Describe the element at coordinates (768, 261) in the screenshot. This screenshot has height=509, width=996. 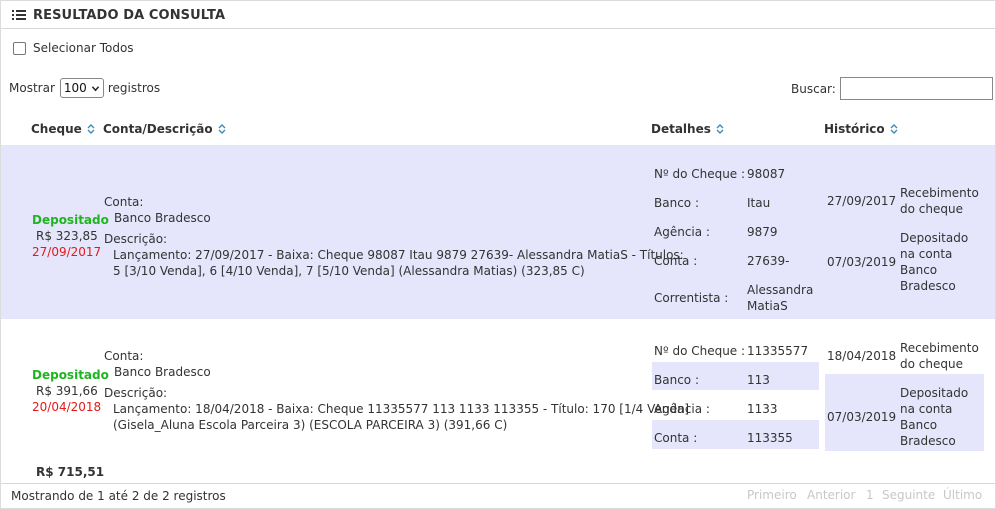
I see `detail-conta-value: 27639-` at that location.